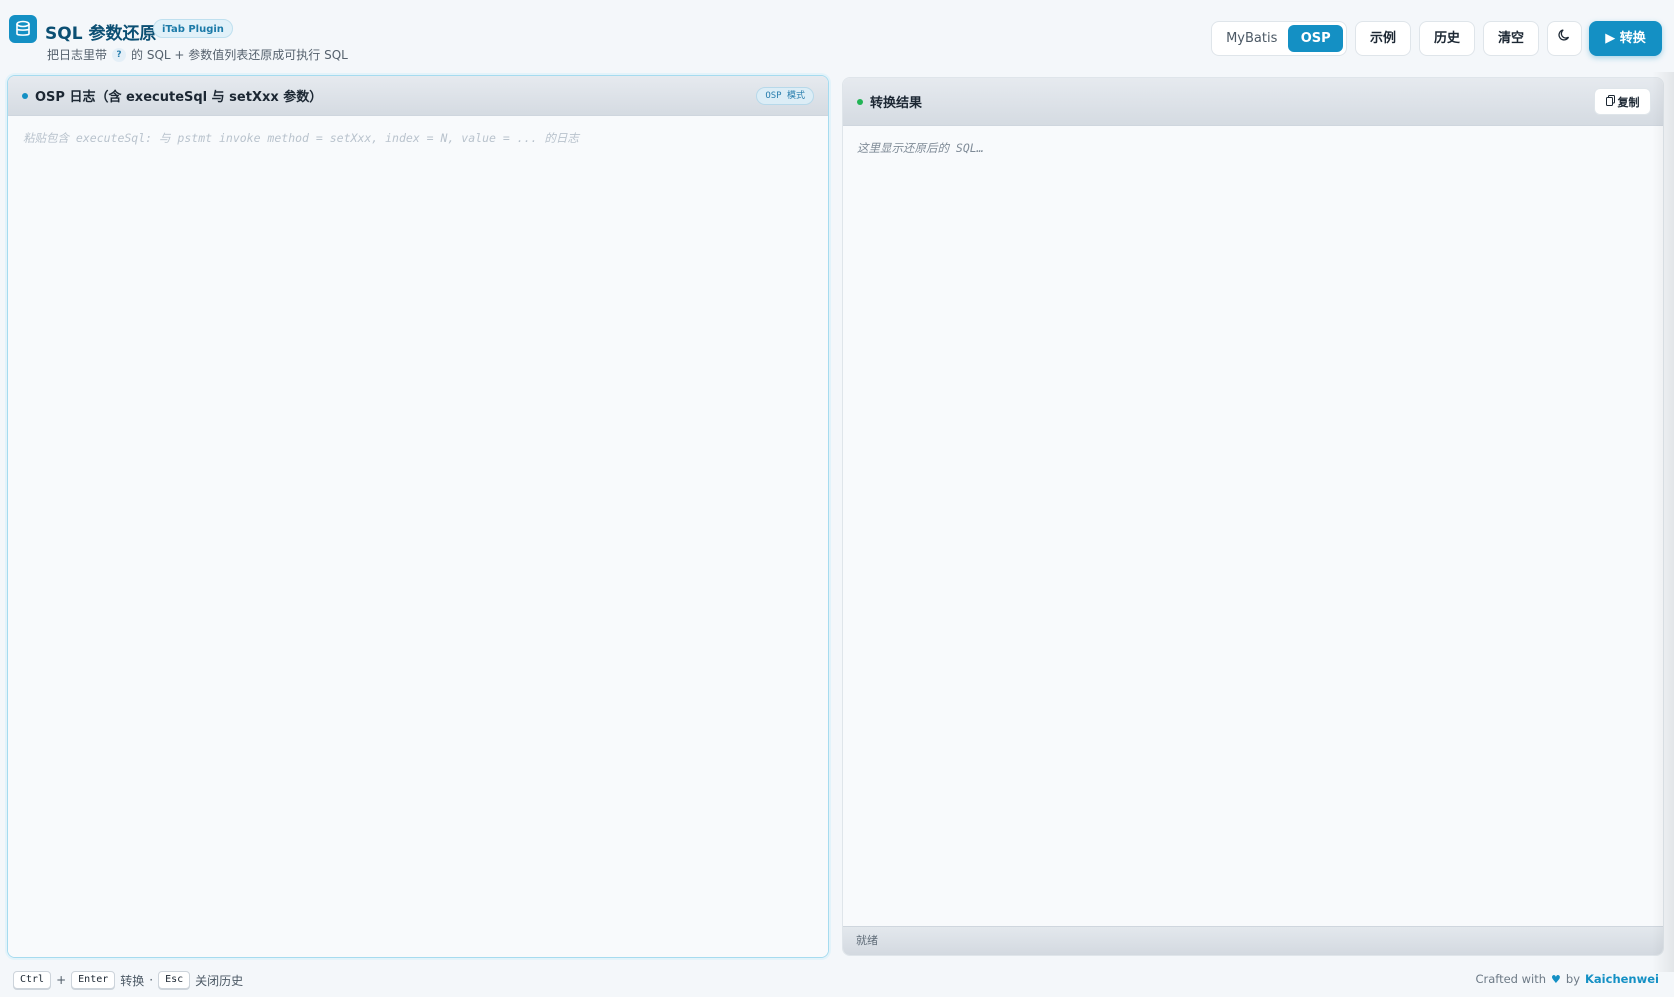  What do you see at coordinates (219, 980) in the screenshot?
I see `close-history-hint: 关闭历史` at bounding box center [219, 980].